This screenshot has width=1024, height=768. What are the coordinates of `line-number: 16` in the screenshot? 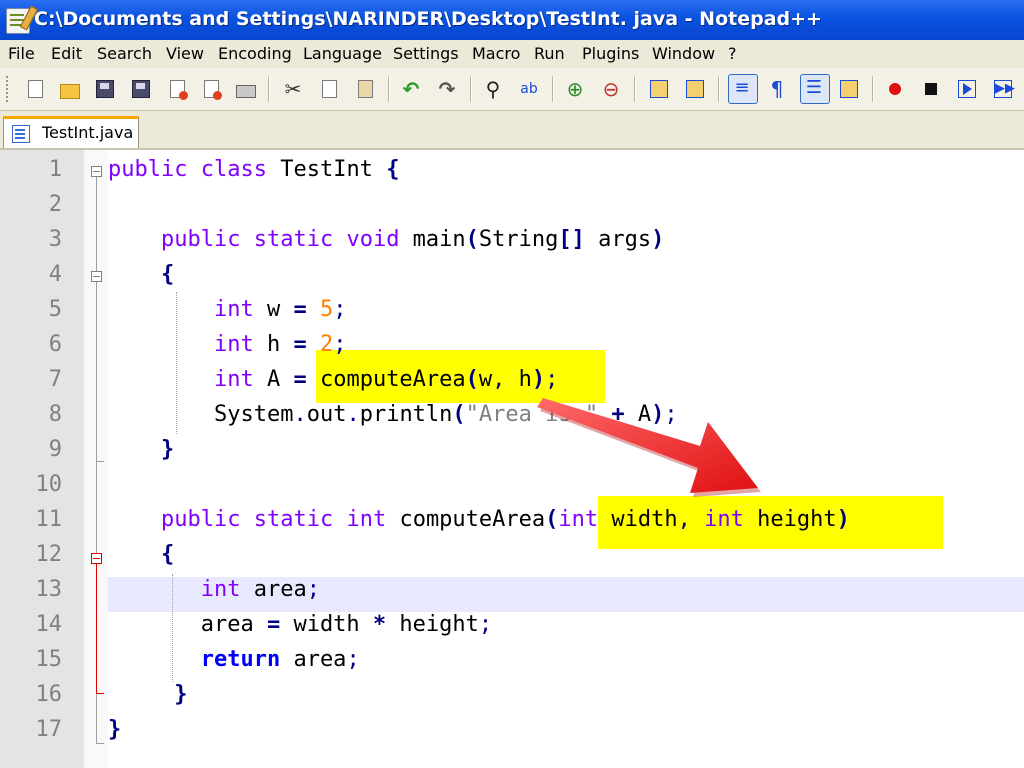 It's located at (49, 694).